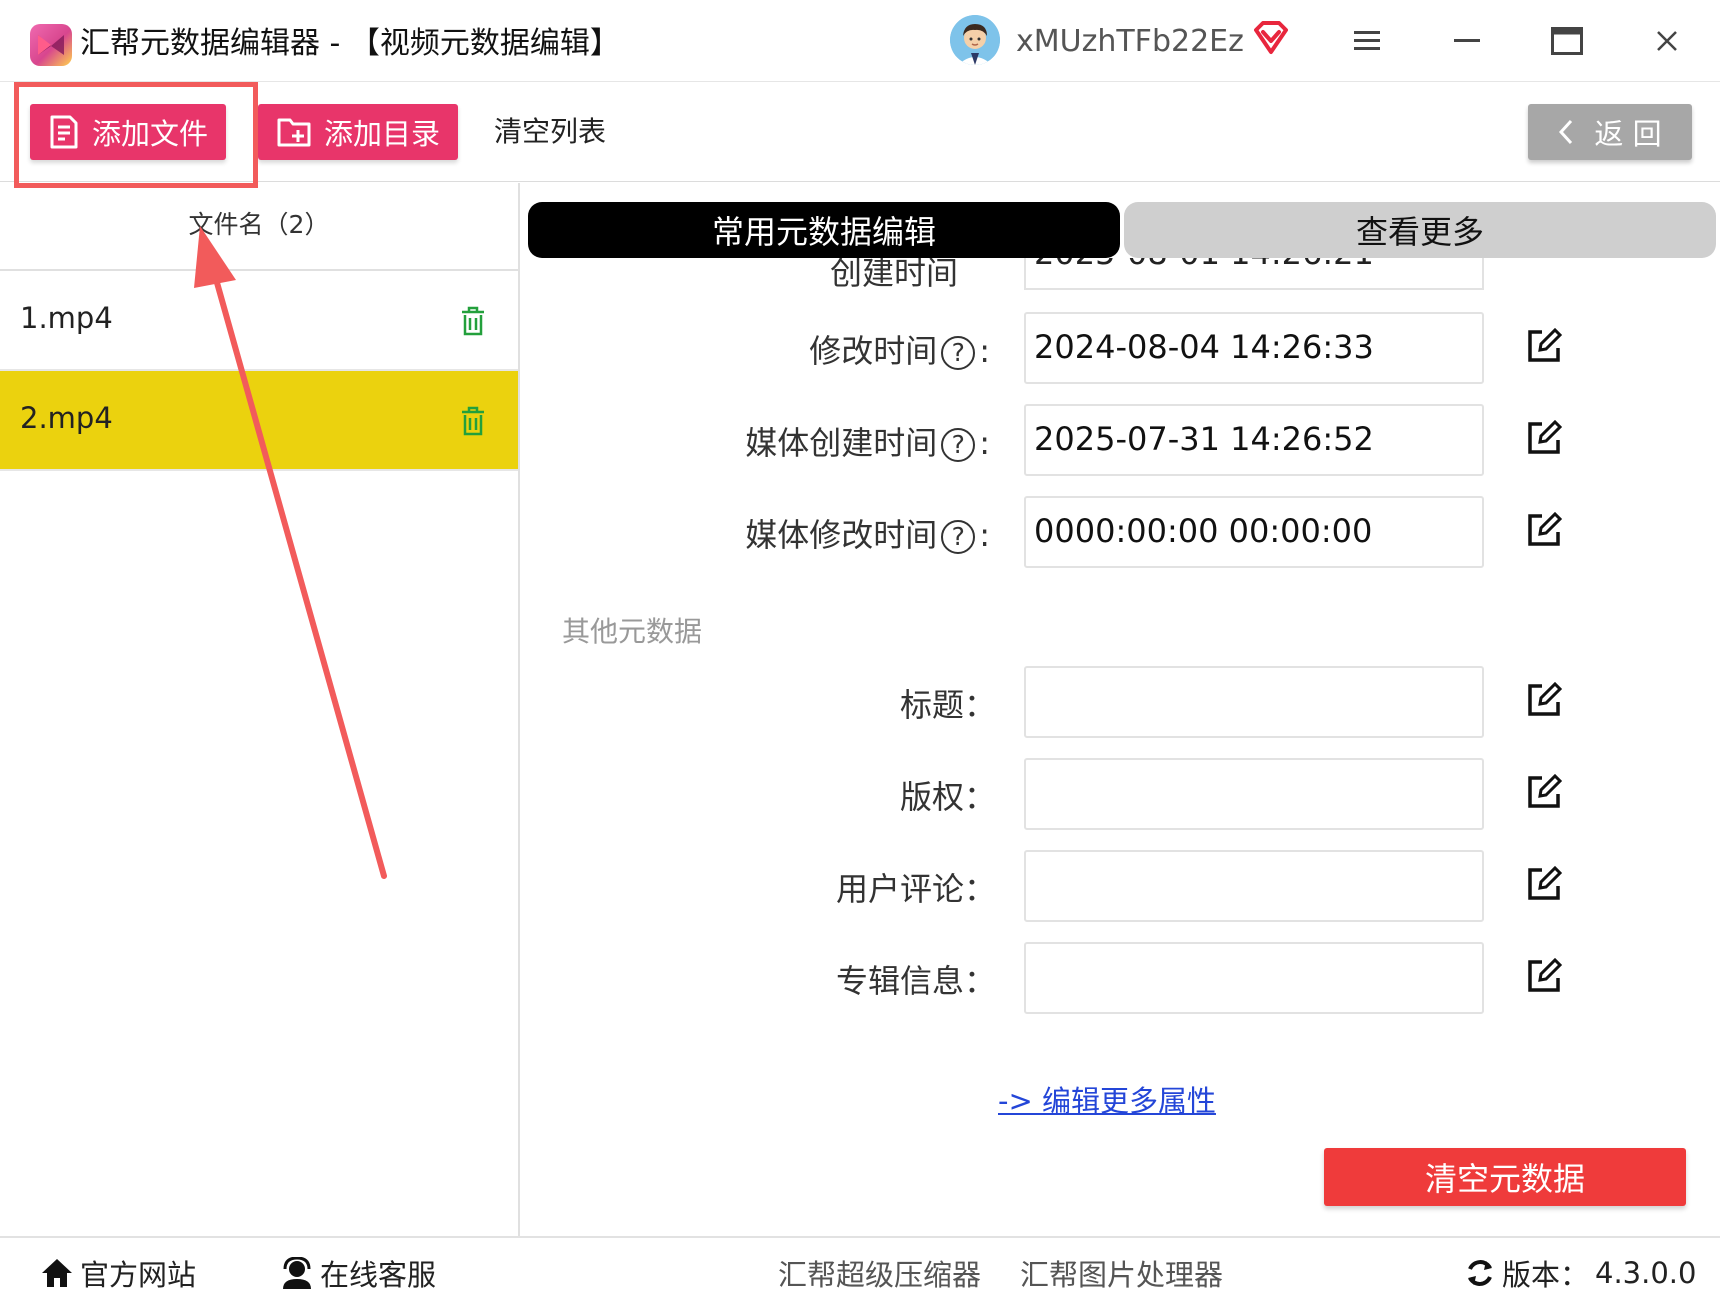  Describe the element at coordinates (138, 1275) in the screenshot. I see `official-website-label: 官方网站` at that location.